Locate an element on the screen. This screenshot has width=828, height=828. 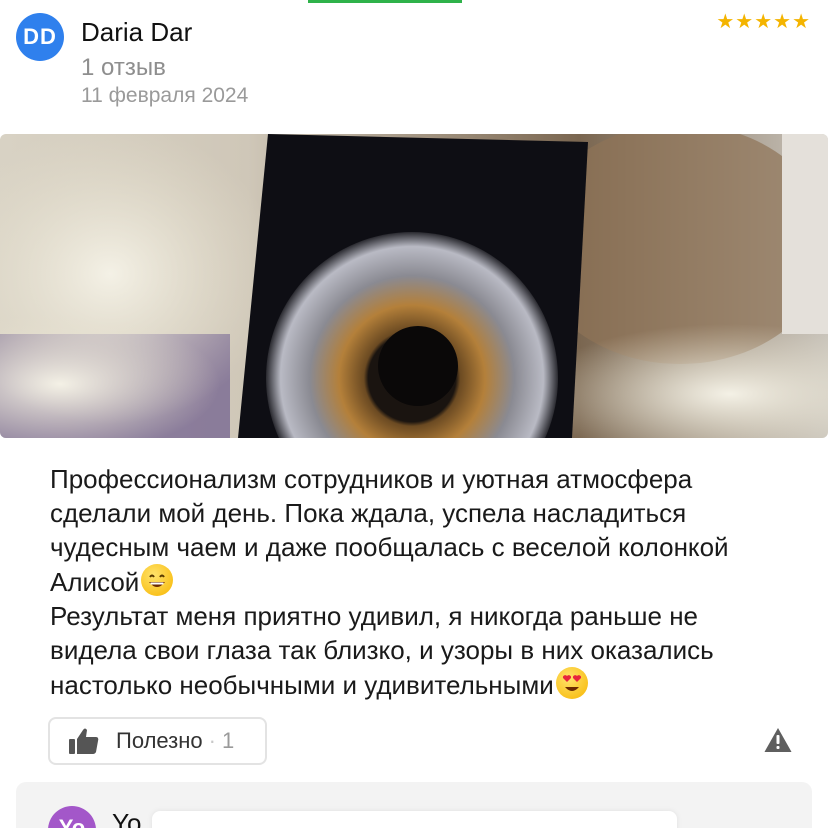
heart-eyes-emoji-icon is located at coordinates (571, 683).